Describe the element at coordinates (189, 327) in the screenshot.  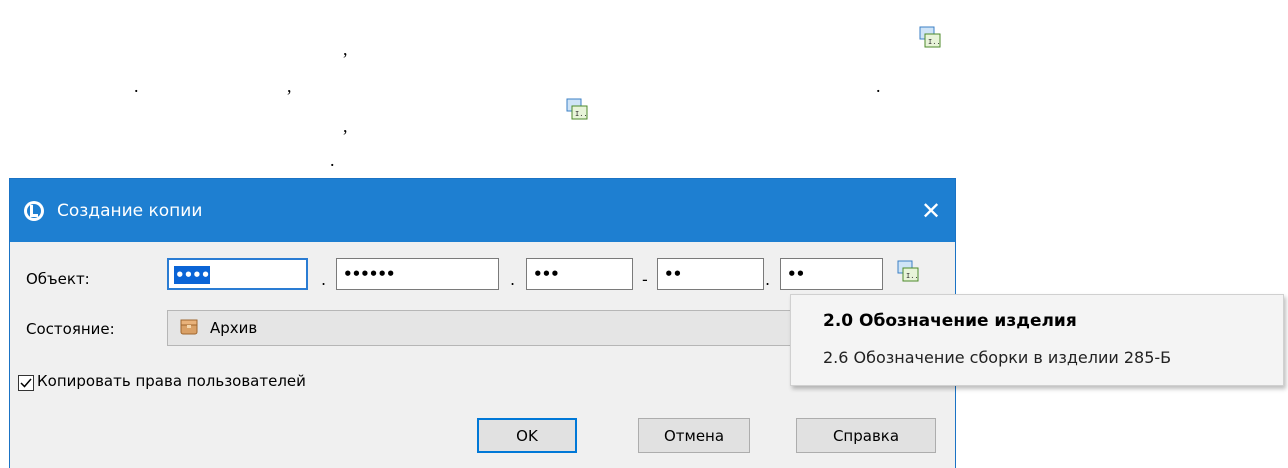
I see `archive-box-icon` at that location.